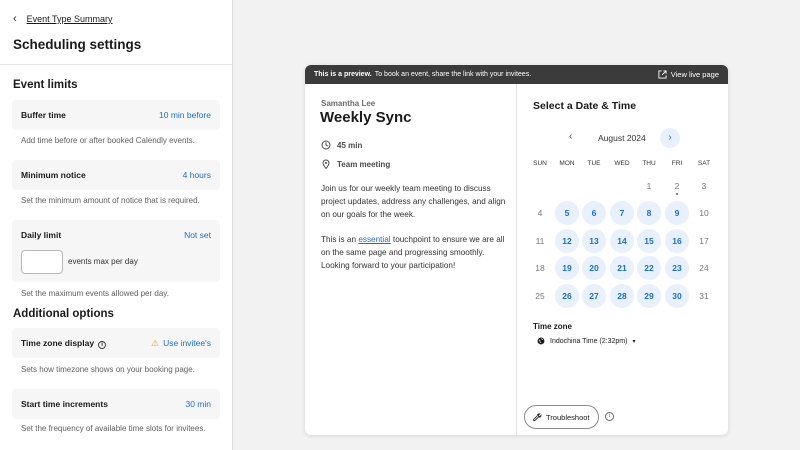 This screenshot has height=450, width=800. I want to click on troubleshoot-label: Troubleshoot, so click(568, 417).